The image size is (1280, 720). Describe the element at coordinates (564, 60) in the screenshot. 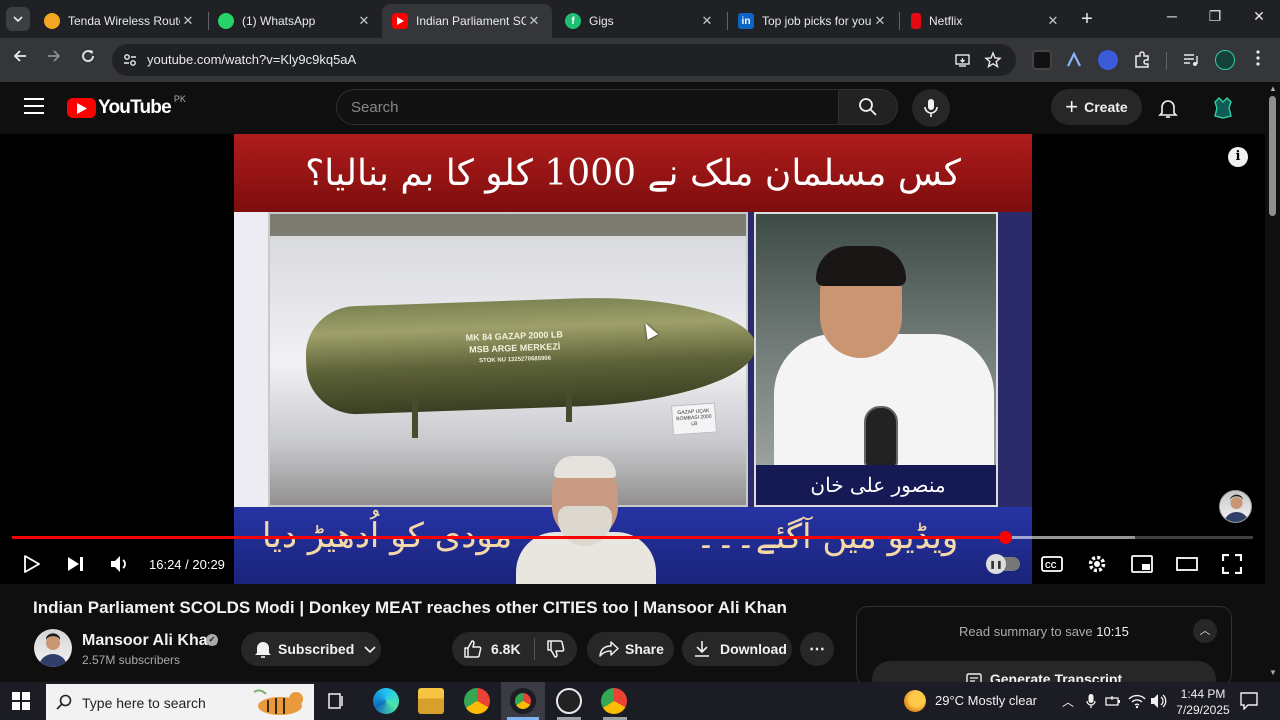

I see `address-bar: youtube.com/watch?v=Kly9c9kq5aA` at that location.